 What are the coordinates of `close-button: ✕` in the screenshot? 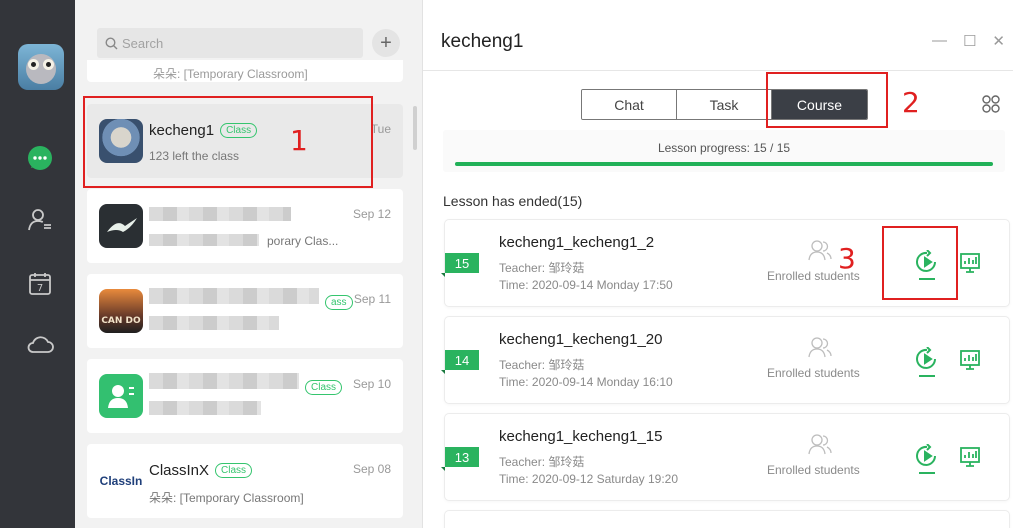 It's located at (998, 41).